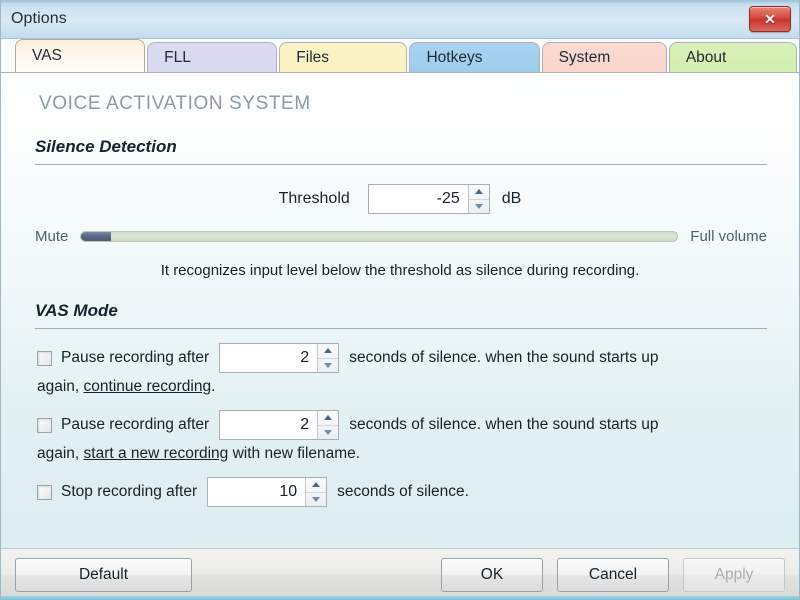 Image resolution: width=800 pixels, height=600 pixels. Describe the element at coordinates (401, 328) in the screenshot. I see `vas-mode-divider` at that location.